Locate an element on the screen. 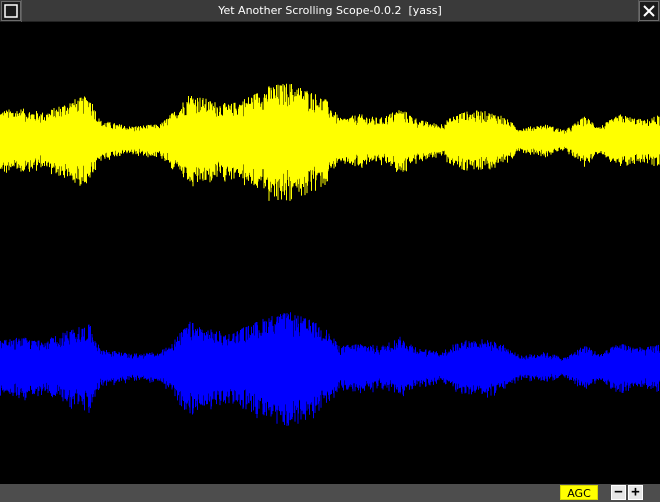 The image size is (660, 502). zoom-in-button: + is located at coordinates (635, 492).